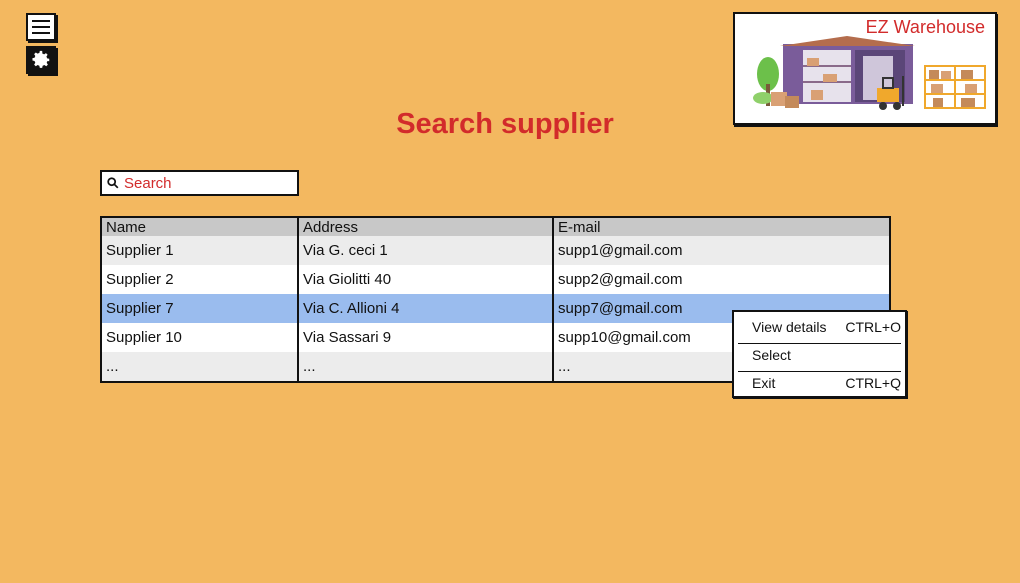 This screenshot has height=583, width=1020. I want to click on menu-item-shortcut: CTRL+O, so click(873, 327).